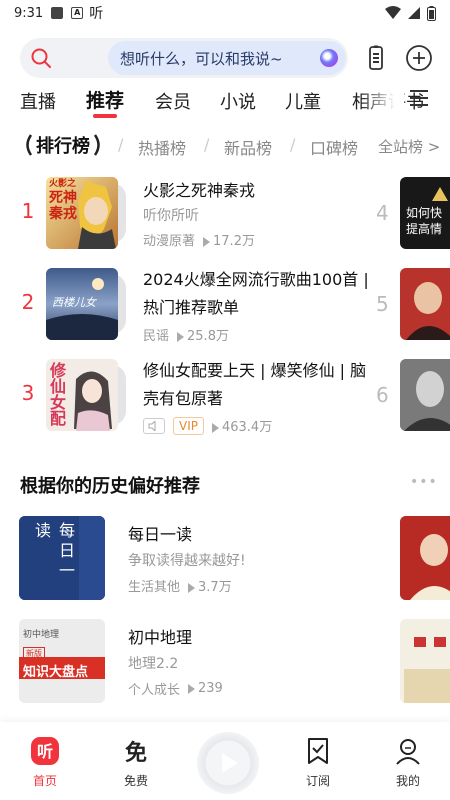 Image resolution: width=450 pixels, height=800 pixels. Describe the element at coordinates (210, 688) in the screenshot. I see `play-count: 239` at that location.